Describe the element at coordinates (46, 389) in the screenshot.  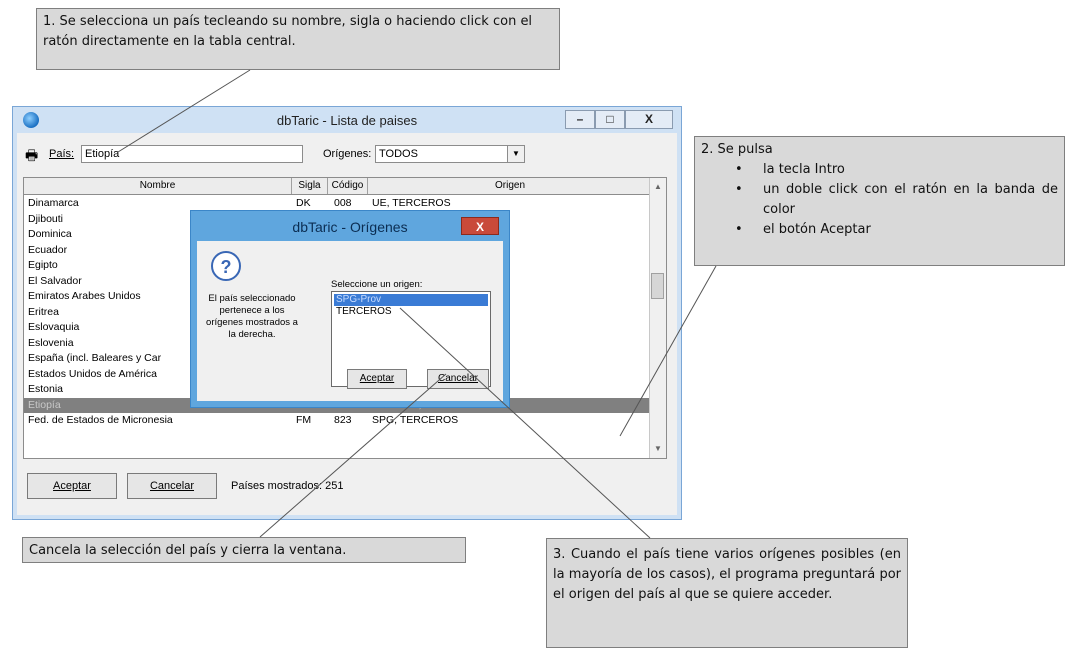
I see `table-cell-nombre: Estonia` at that location.